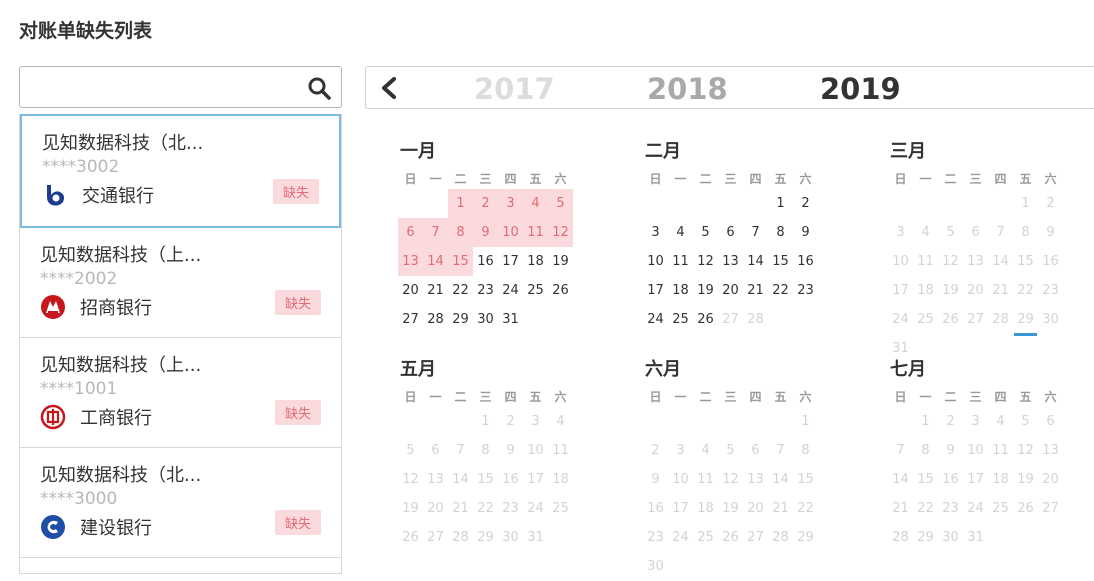 The image size is (1094, 581). What do you see at coordinates (860, 89) in the screenshot?
I see `year-next: 2019` at bounding box center [860, 89].